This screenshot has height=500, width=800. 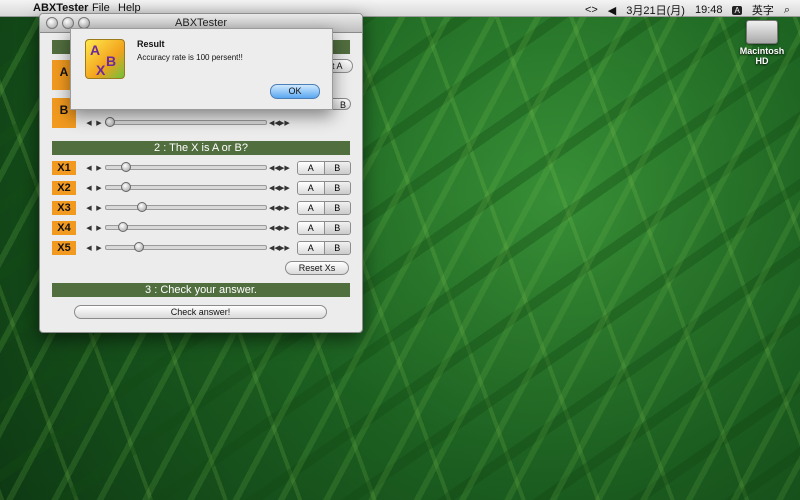 What do you see at coordinates (295, 91) in the screenshot?
I see `ok-button: OK` at bounding box center [295, 91].